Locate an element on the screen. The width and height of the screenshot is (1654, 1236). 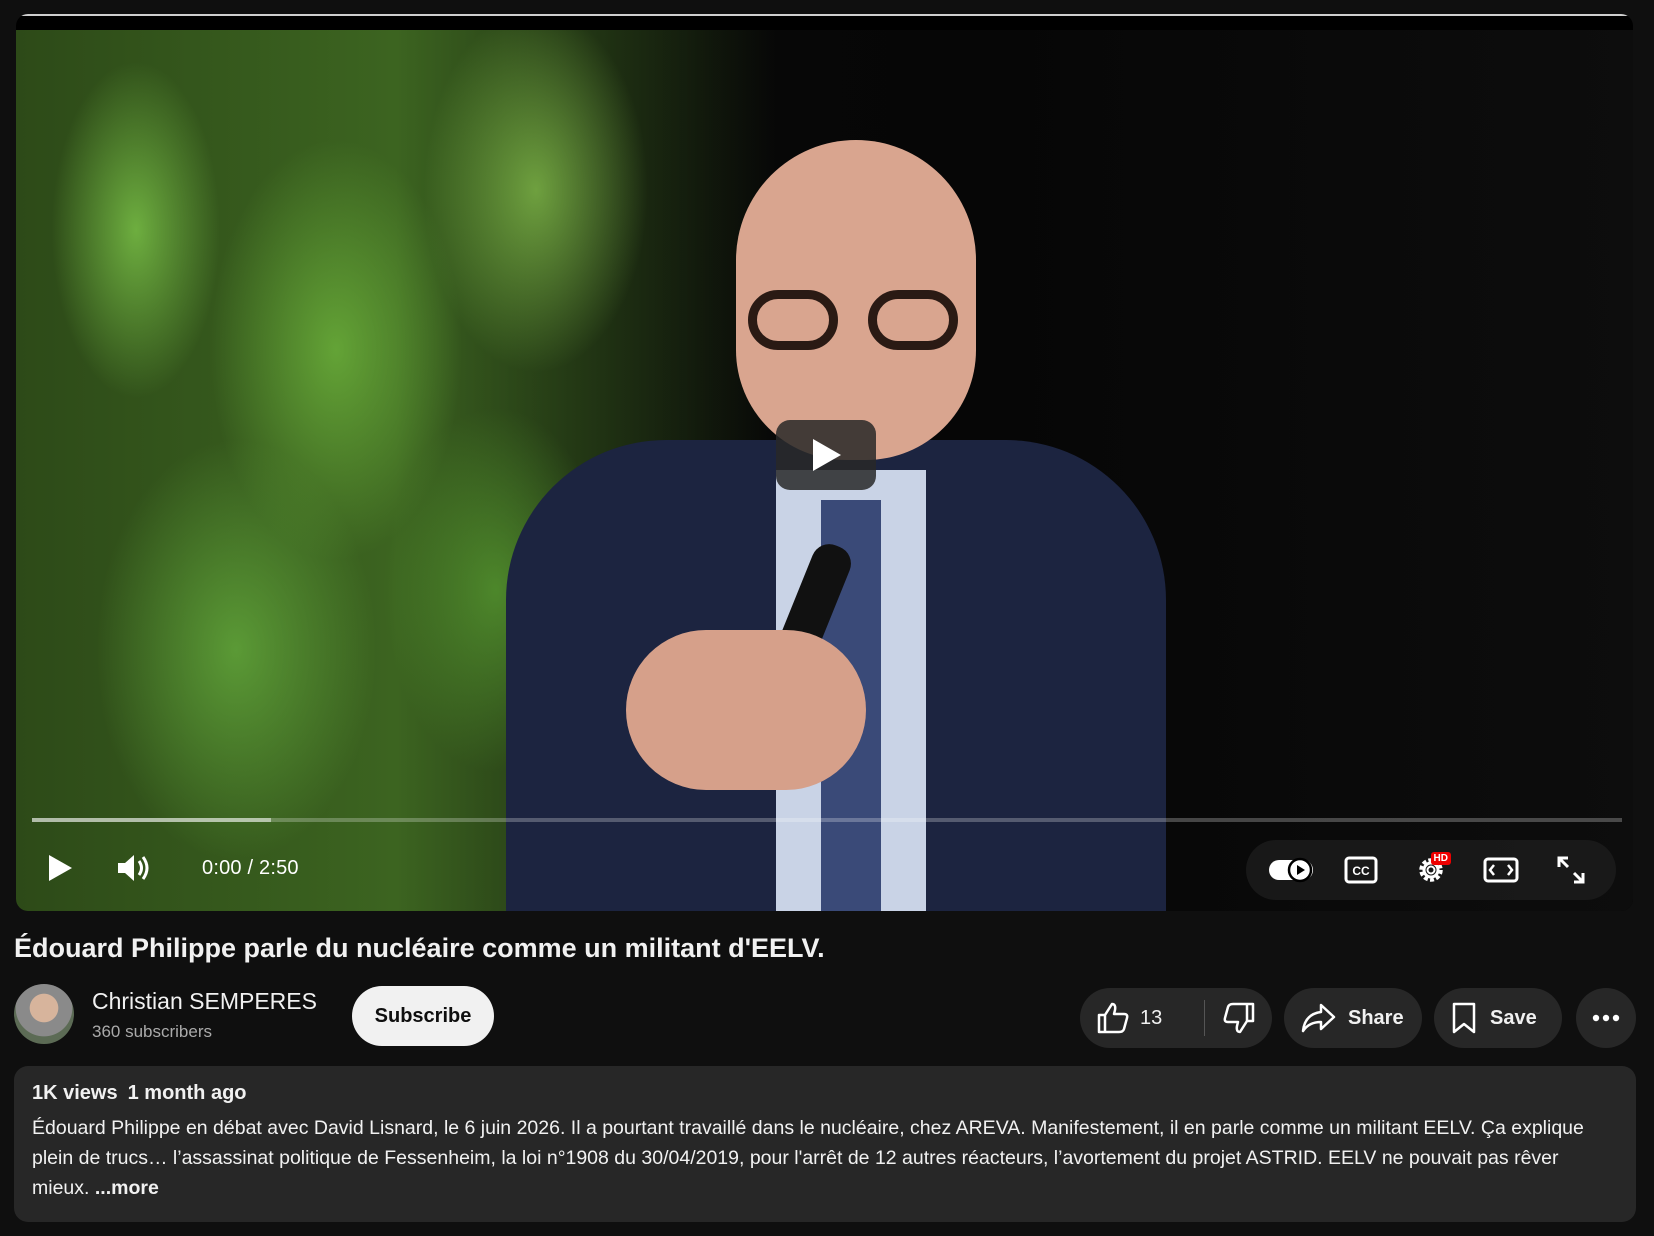
subscriber-count: 360 subscribers is located at coordinates (152, 1031).